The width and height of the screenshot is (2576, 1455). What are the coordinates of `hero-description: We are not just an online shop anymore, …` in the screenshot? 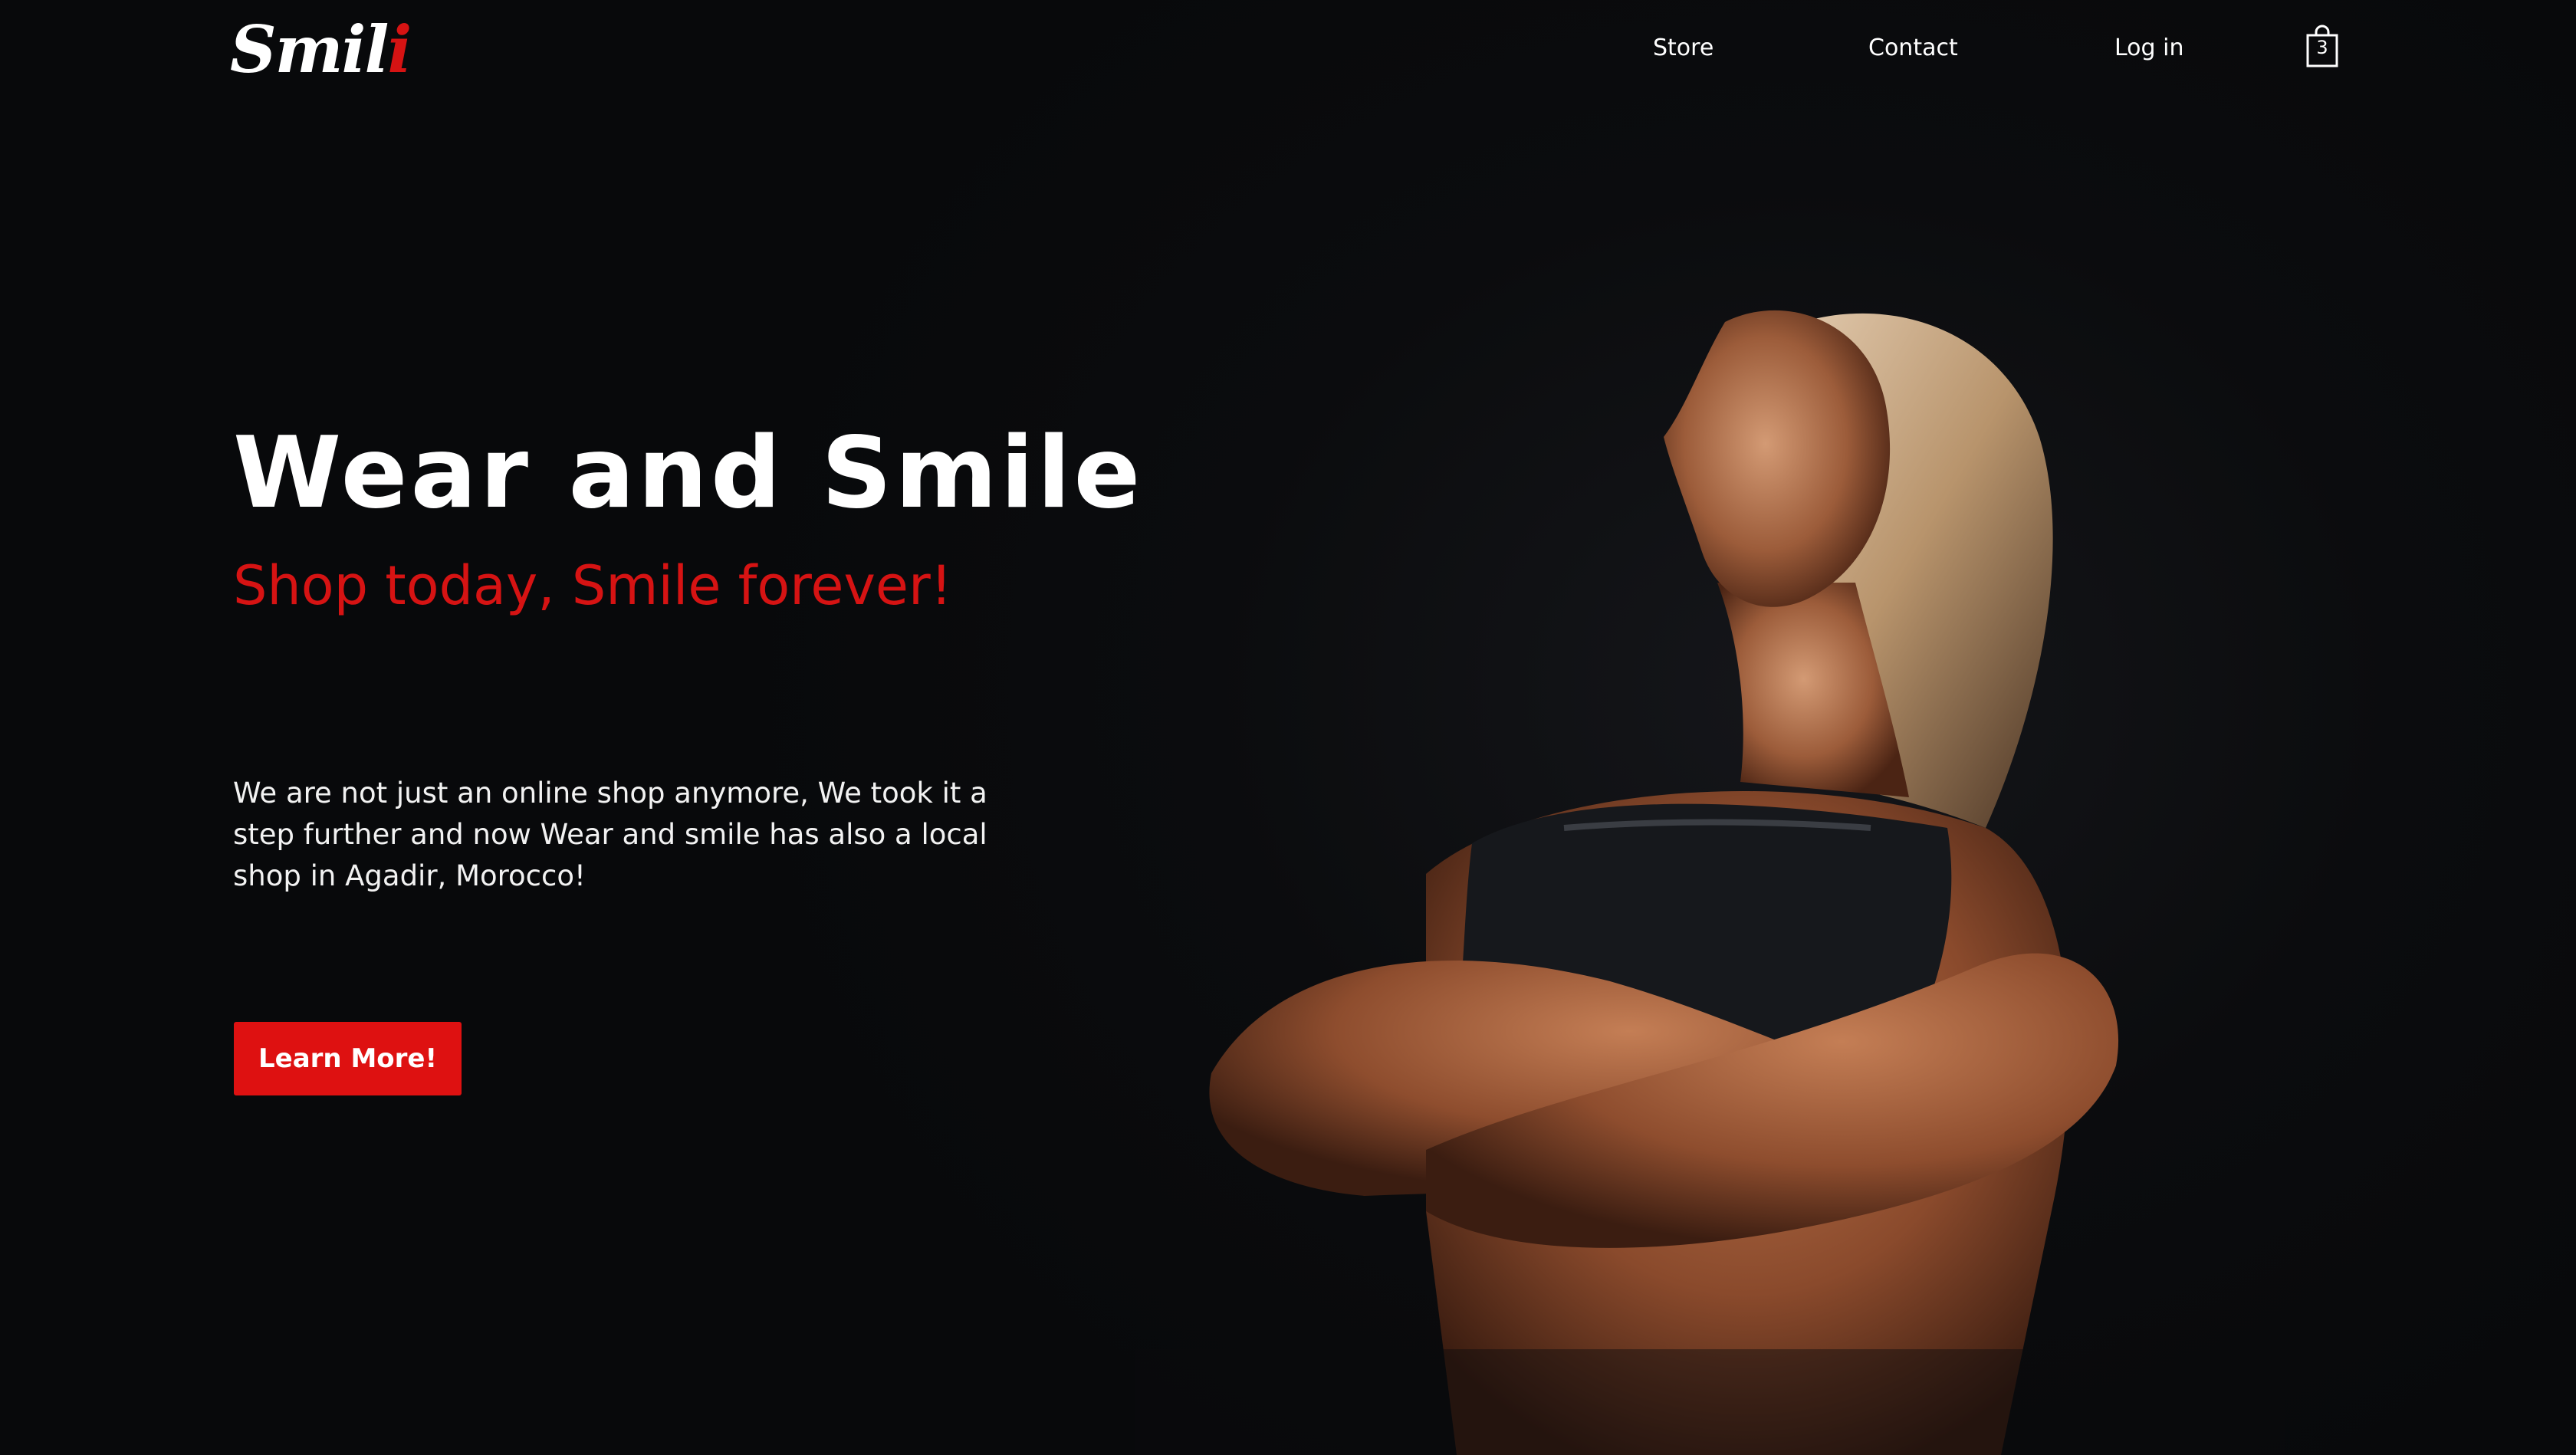 It's located at (610, 834).